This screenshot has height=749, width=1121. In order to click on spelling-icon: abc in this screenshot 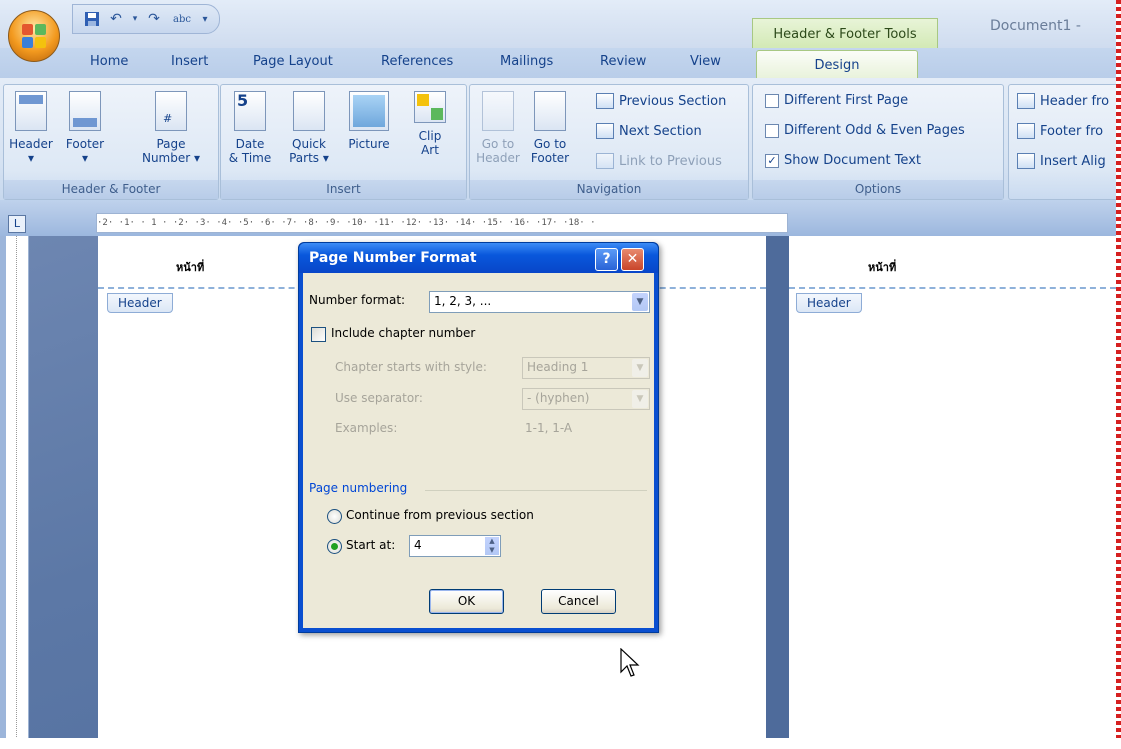, I will do `click(182, 19)`.